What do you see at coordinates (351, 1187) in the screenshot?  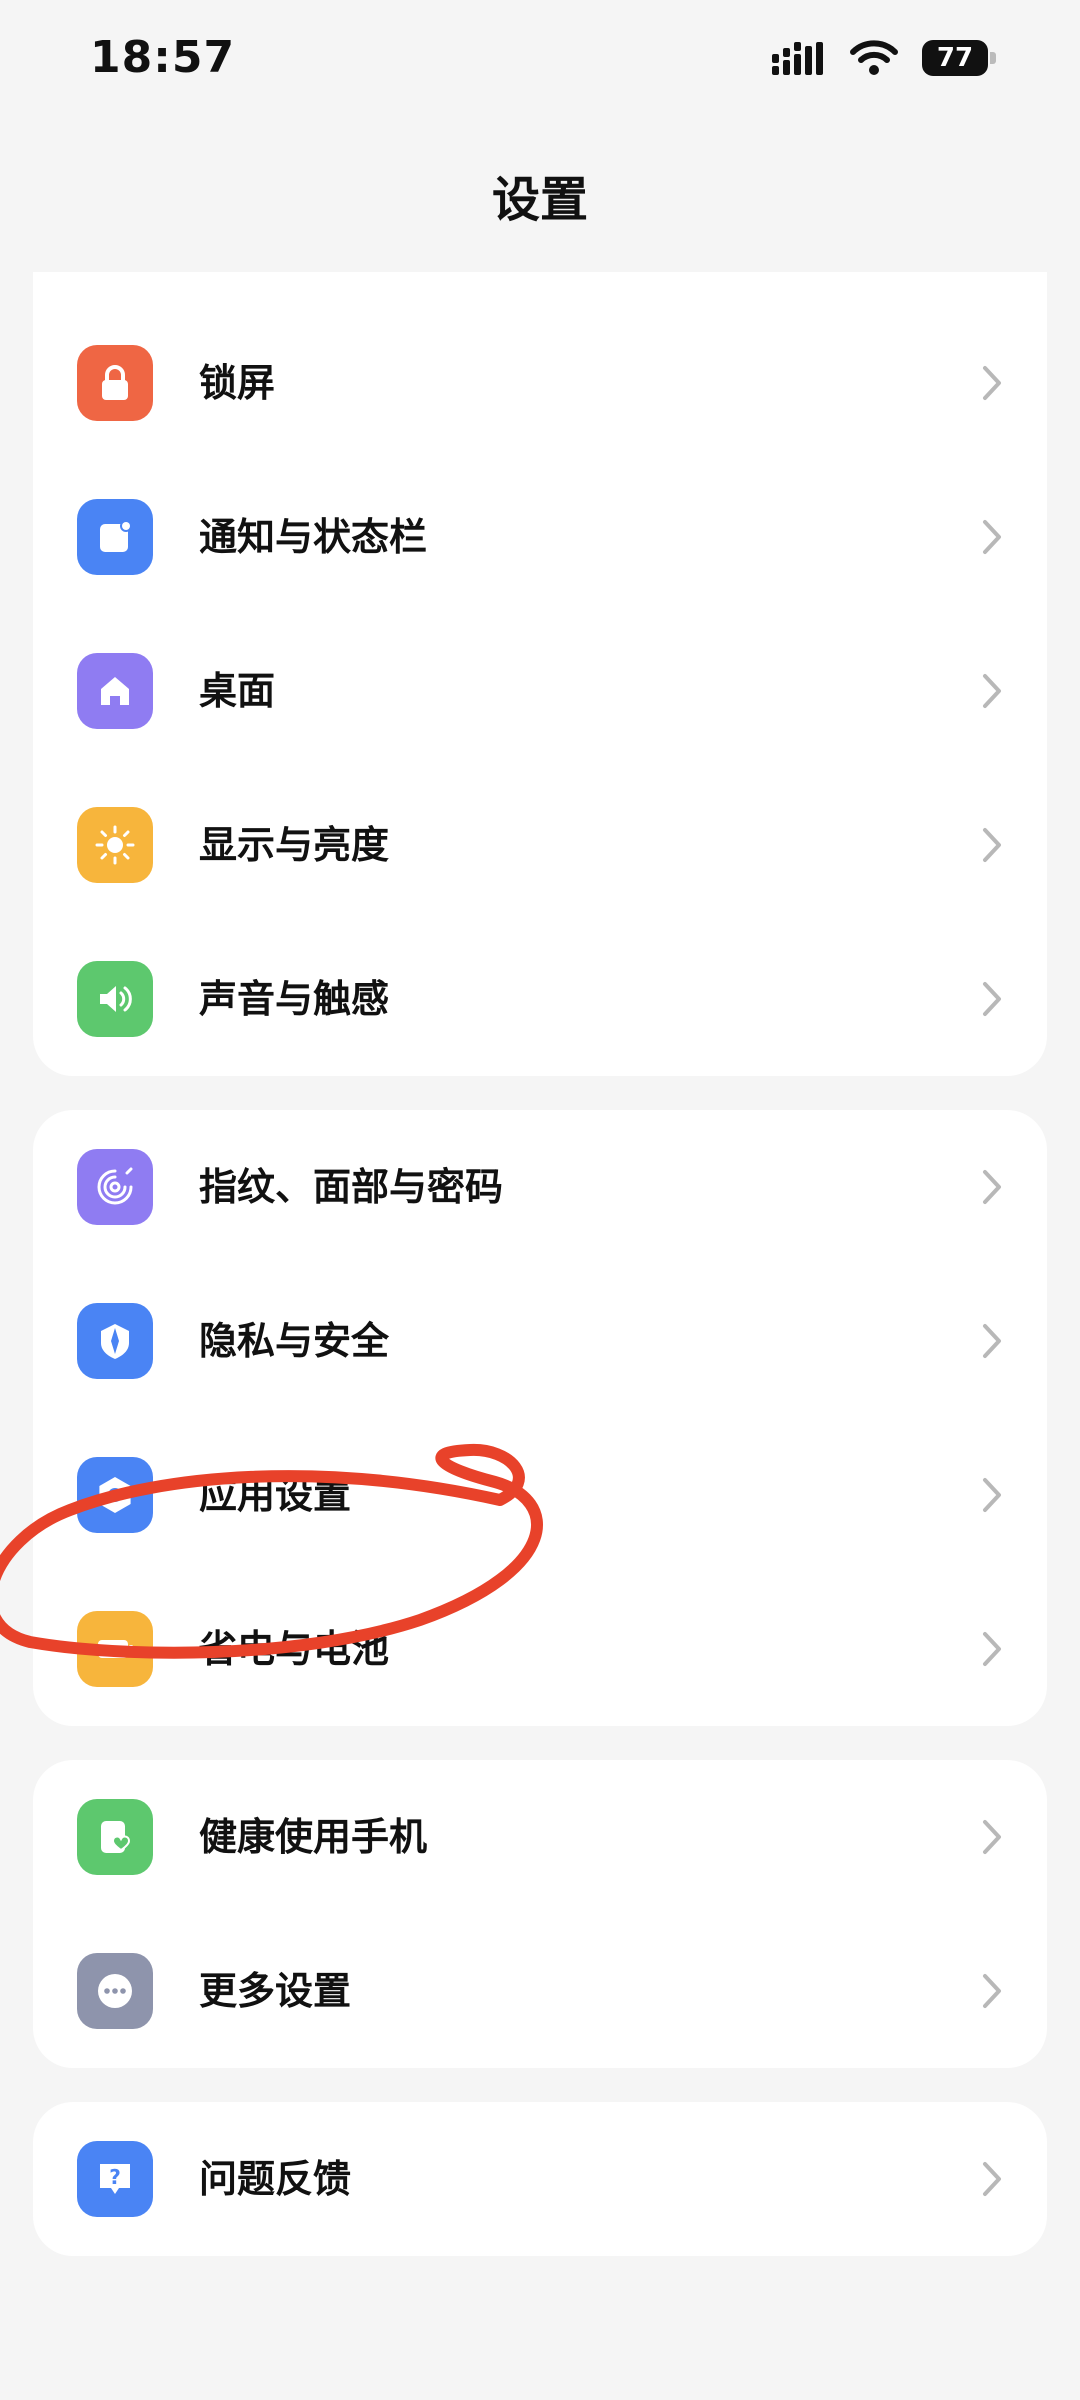 I see `settings-row-label: 指纹、面部与密码` at bounding box center [351, 1187].